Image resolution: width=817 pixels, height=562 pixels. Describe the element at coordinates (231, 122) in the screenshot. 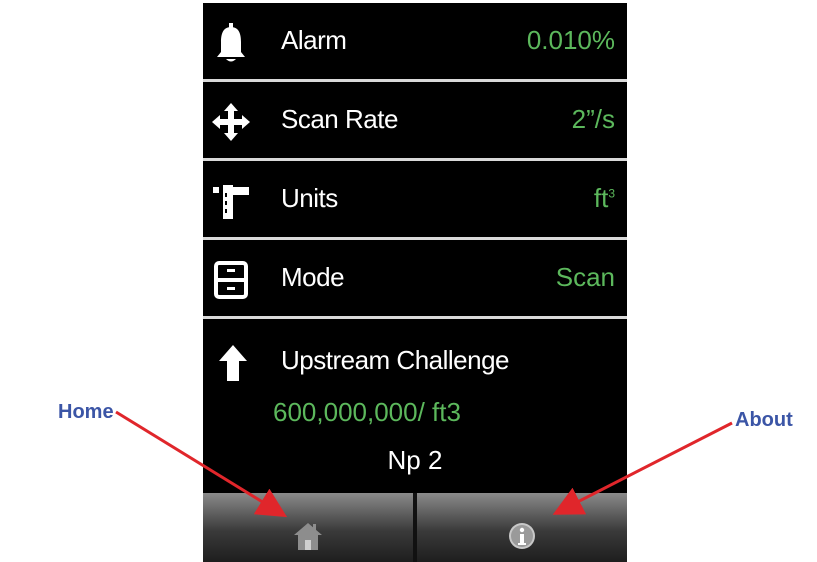

I see `move-arrows-icon` at that location.